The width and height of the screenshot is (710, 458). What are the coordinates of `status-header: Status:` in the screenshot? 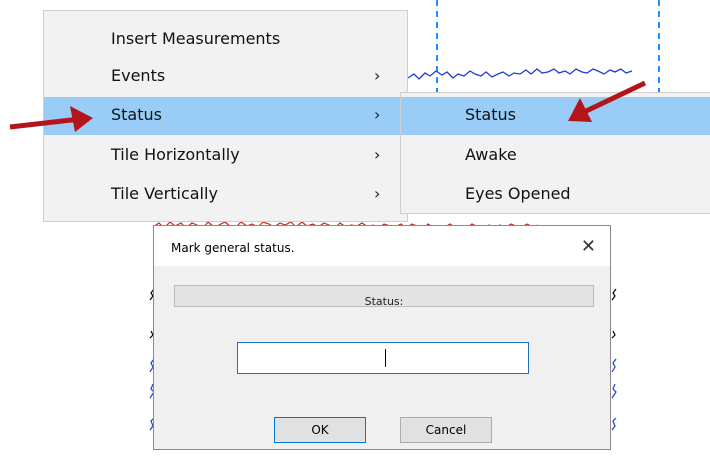 It's located at (384, 296).